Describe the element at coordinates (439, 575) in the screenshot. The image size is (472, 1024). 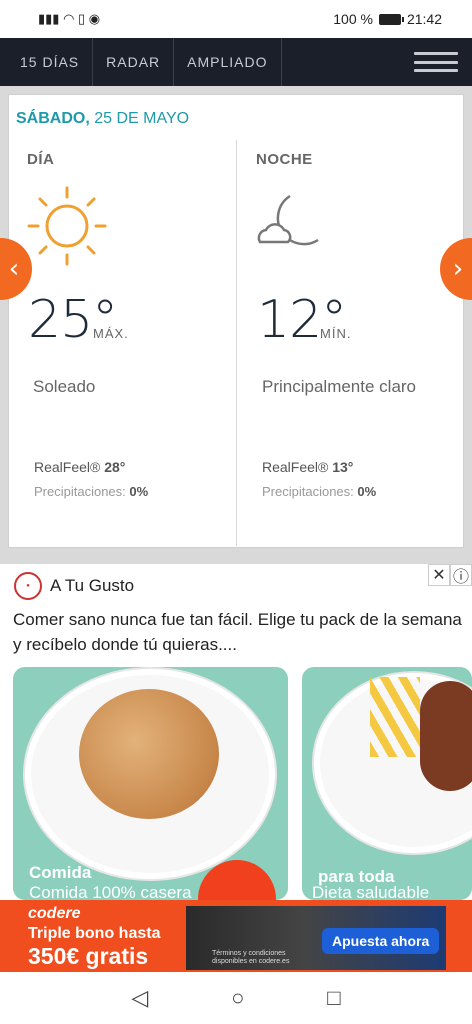
I see `ad-close-icon: ✕` at that location.